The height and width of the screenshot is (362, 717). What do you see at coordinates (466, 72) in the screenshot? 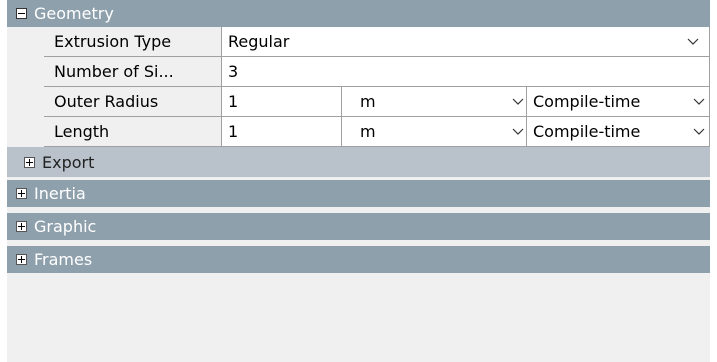
I see `number-of-sides-field: 3` at bounding box center [466, 72].